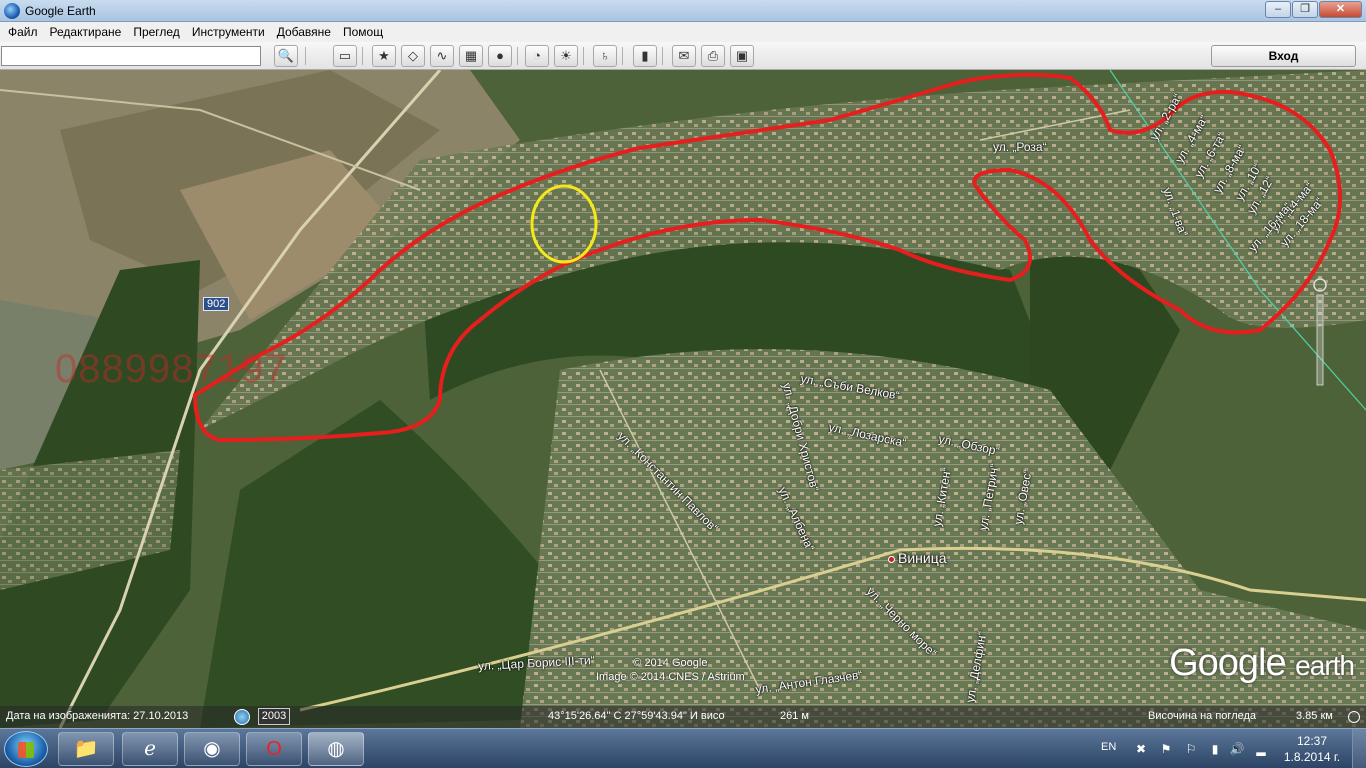 The height and width of the screenshot is (768, 1366). I want to click on minimize-button: –, so click(1278, 9).